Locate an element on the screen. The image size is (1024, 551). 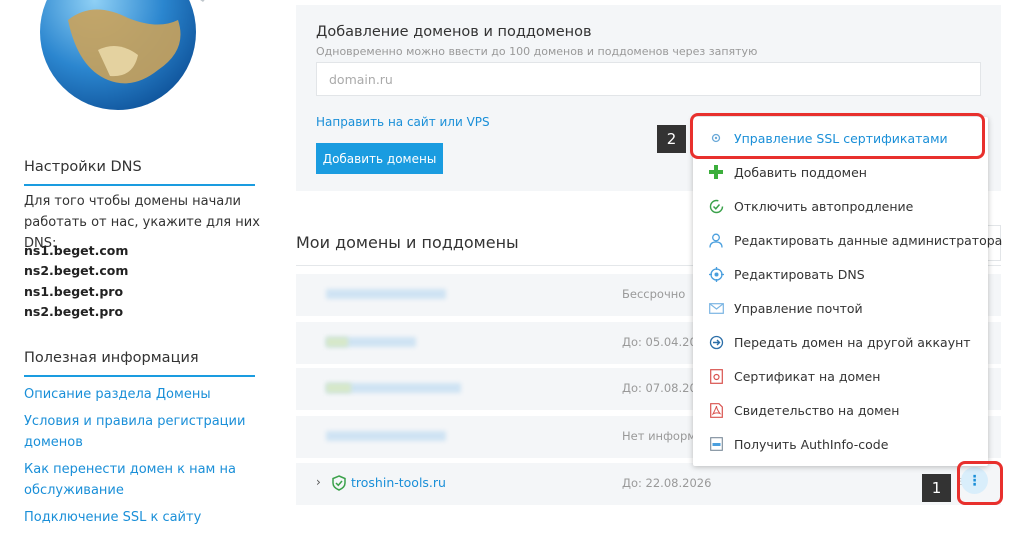
add-domains-button: Добавить домены is located at coordinates (379, 158).